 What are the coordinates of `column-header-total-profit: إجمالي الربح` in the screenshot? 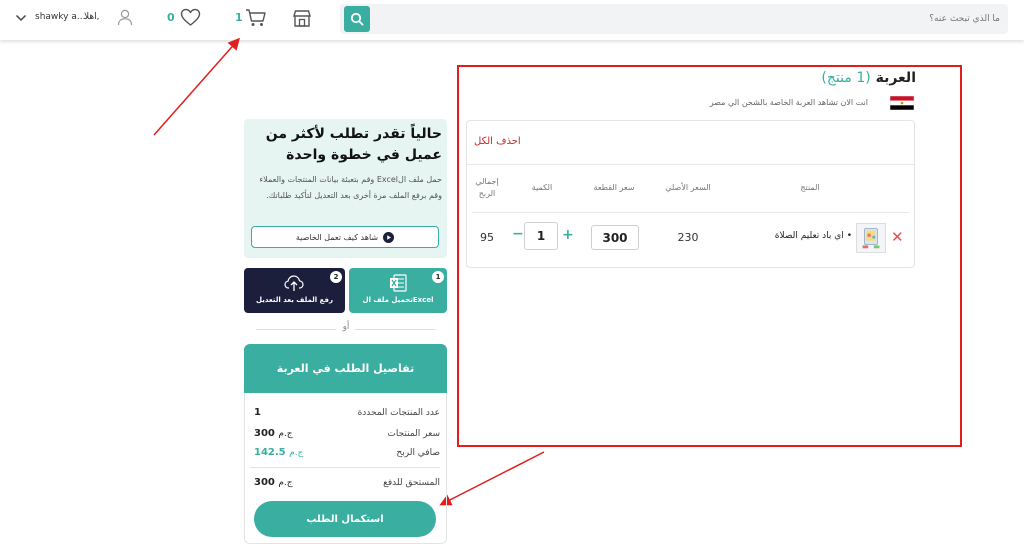 It's located at (487, 187).